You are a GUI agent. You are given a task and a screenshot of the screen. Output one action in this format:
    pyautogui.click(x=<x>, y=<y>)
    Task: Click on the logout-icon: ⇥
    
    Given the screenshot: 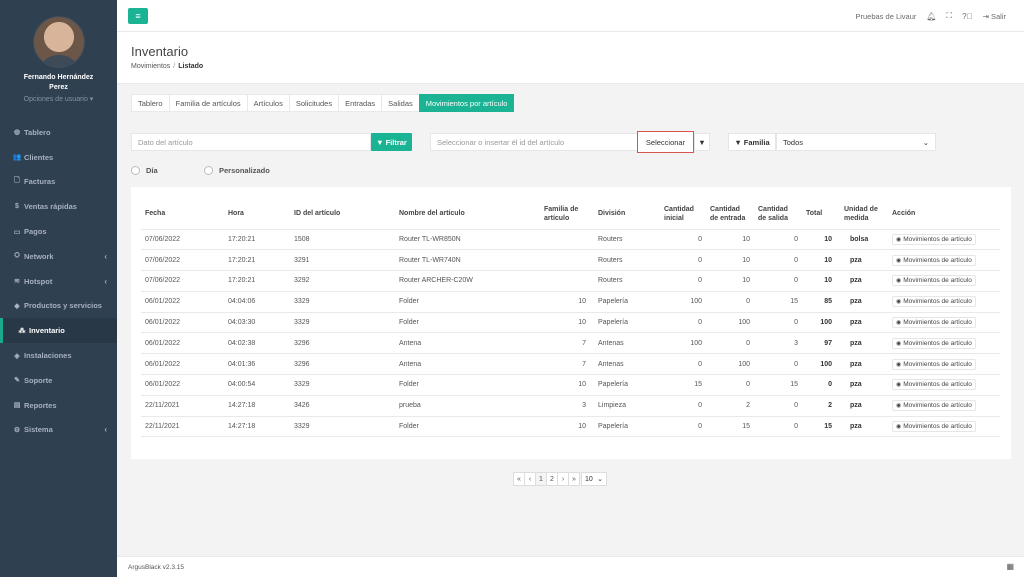 What is the action you would take?
    pyautogui.click(x=985, y=16)
    